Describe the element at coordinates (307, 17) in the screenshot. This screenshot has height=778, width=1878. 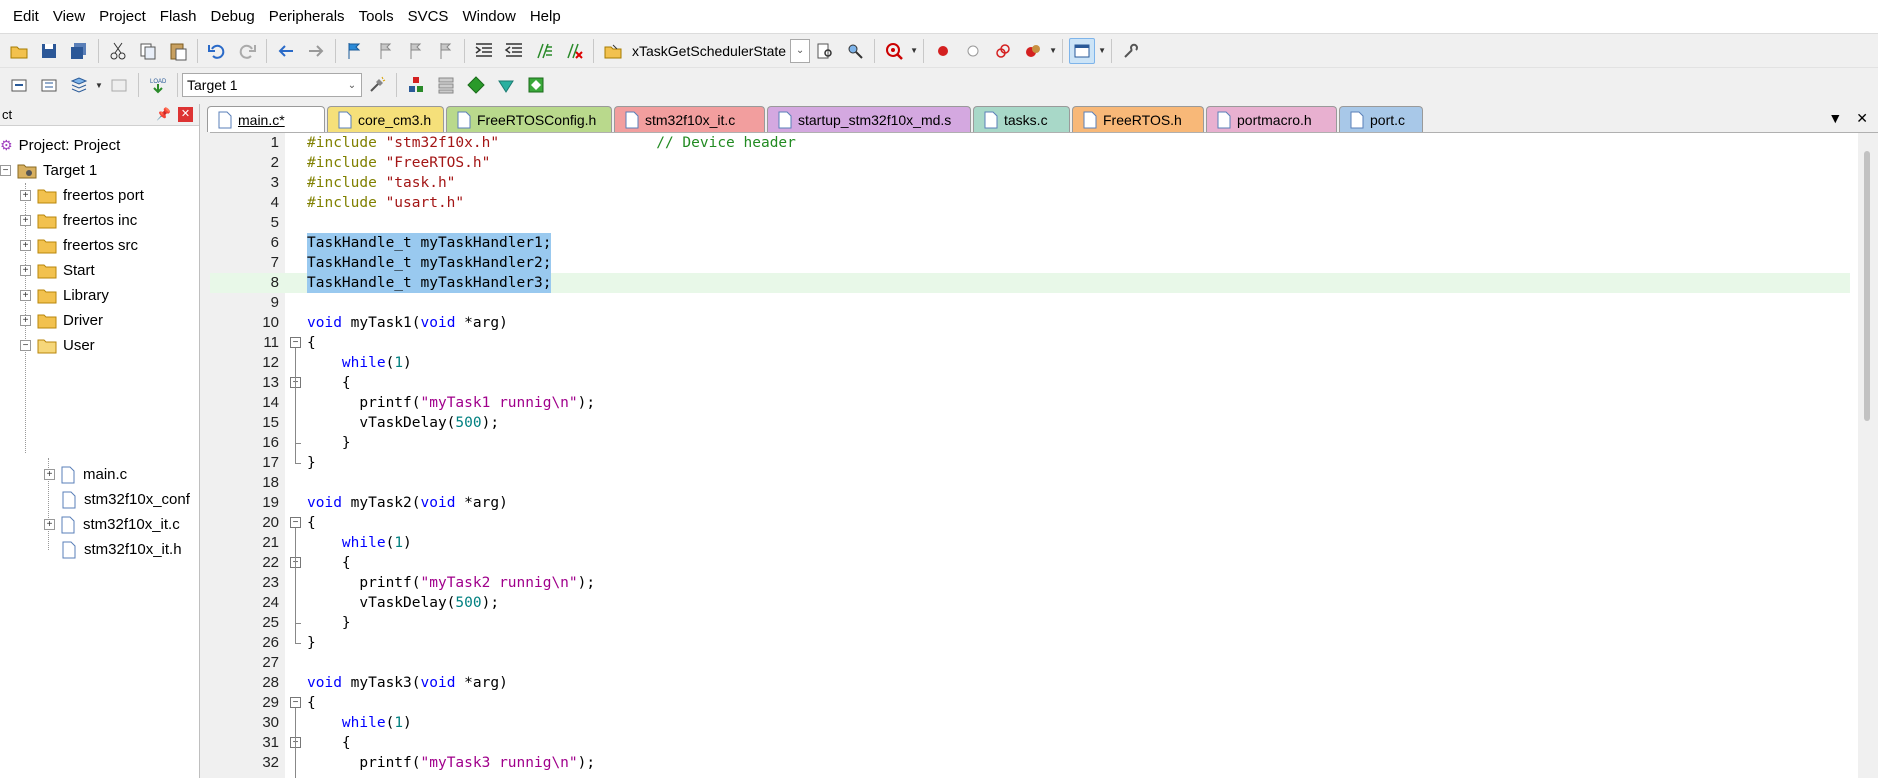
I see `menu-peripherals: Peripherals` at that location.